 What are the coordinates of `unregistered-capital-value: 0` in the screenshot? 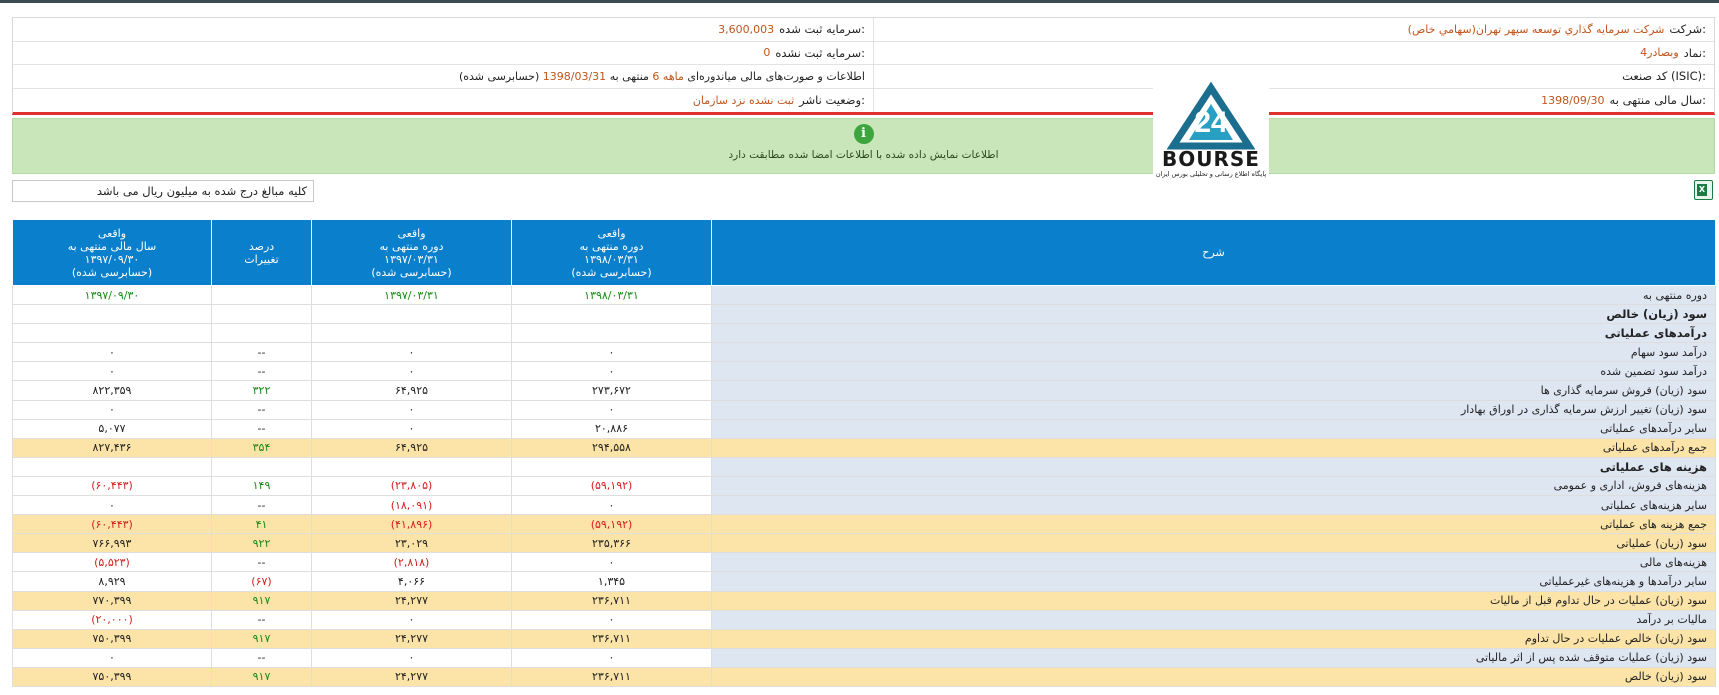 It's located at (767, 53).